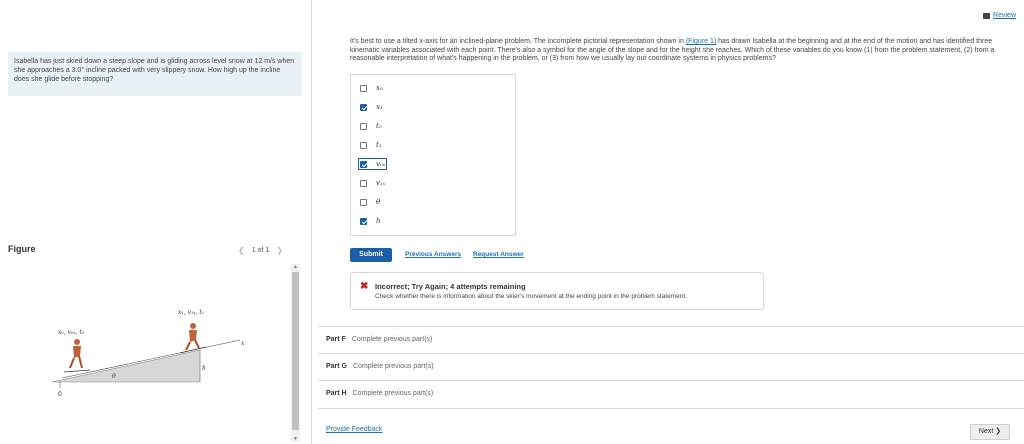  Describe the element at coordinates (990, 432) in the screenshot. I see `next-button: Next ❯` at that location.